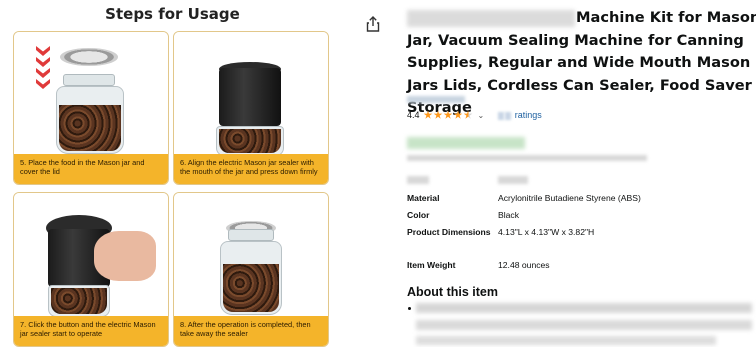 This screenshot has width=756, height=347. Describe the element at coordinates (513, 180) in the screenshot. I see `redacted-price` at that location.